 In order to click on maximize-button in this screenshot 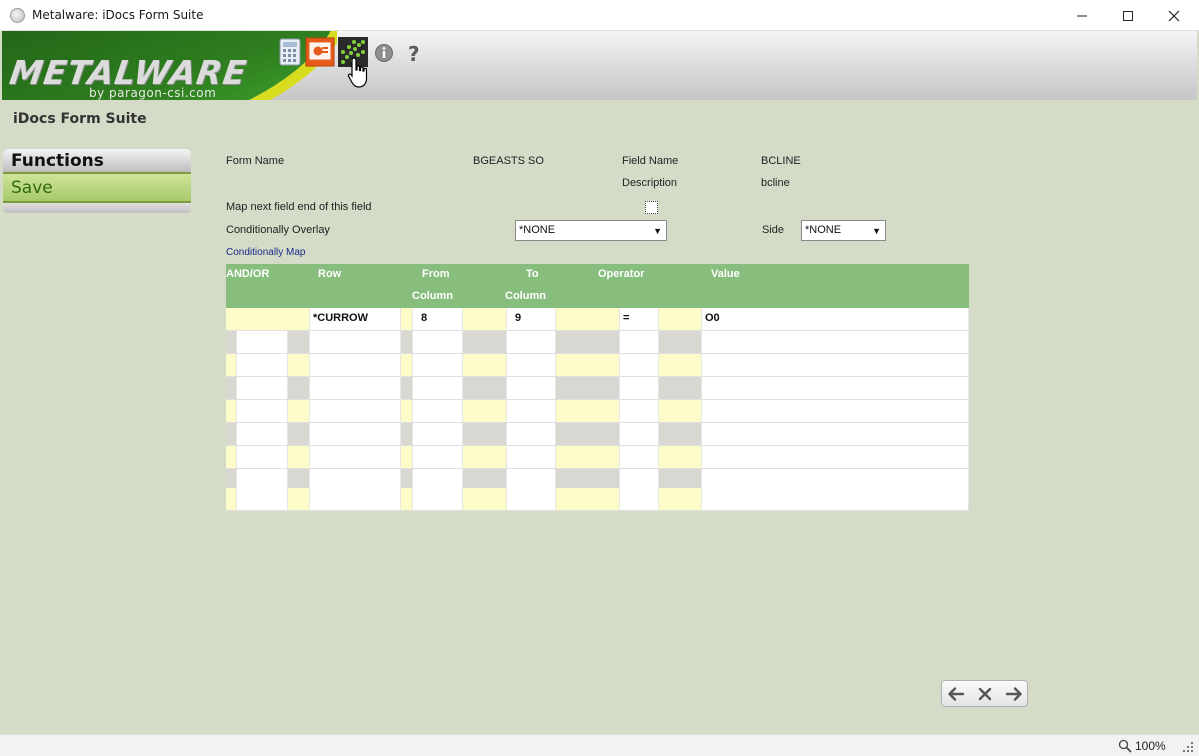, I will do `click(1128, 15)`.